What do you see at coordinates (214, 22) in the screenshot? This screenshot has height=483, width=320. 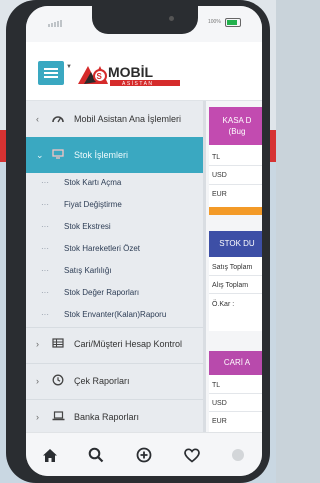 I see `battery-percent: 100%` at bounding box center [214, 22].